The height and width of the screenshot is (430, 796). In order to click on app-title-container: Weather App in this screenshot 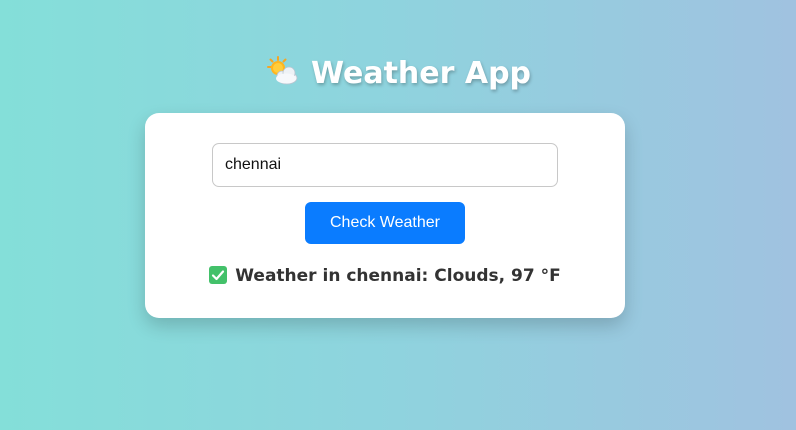, I will do `click(398, 74)`.